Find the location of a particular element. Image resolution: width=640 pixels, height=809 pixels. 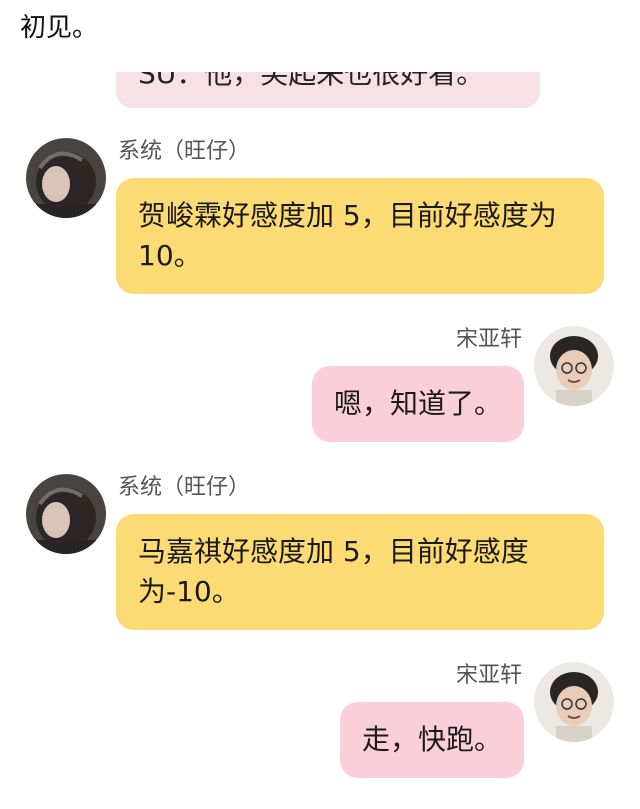

message-bubble: 贺峻霖好感度加 5，目前好感度为 10。 is located at coordinates (360, 236).